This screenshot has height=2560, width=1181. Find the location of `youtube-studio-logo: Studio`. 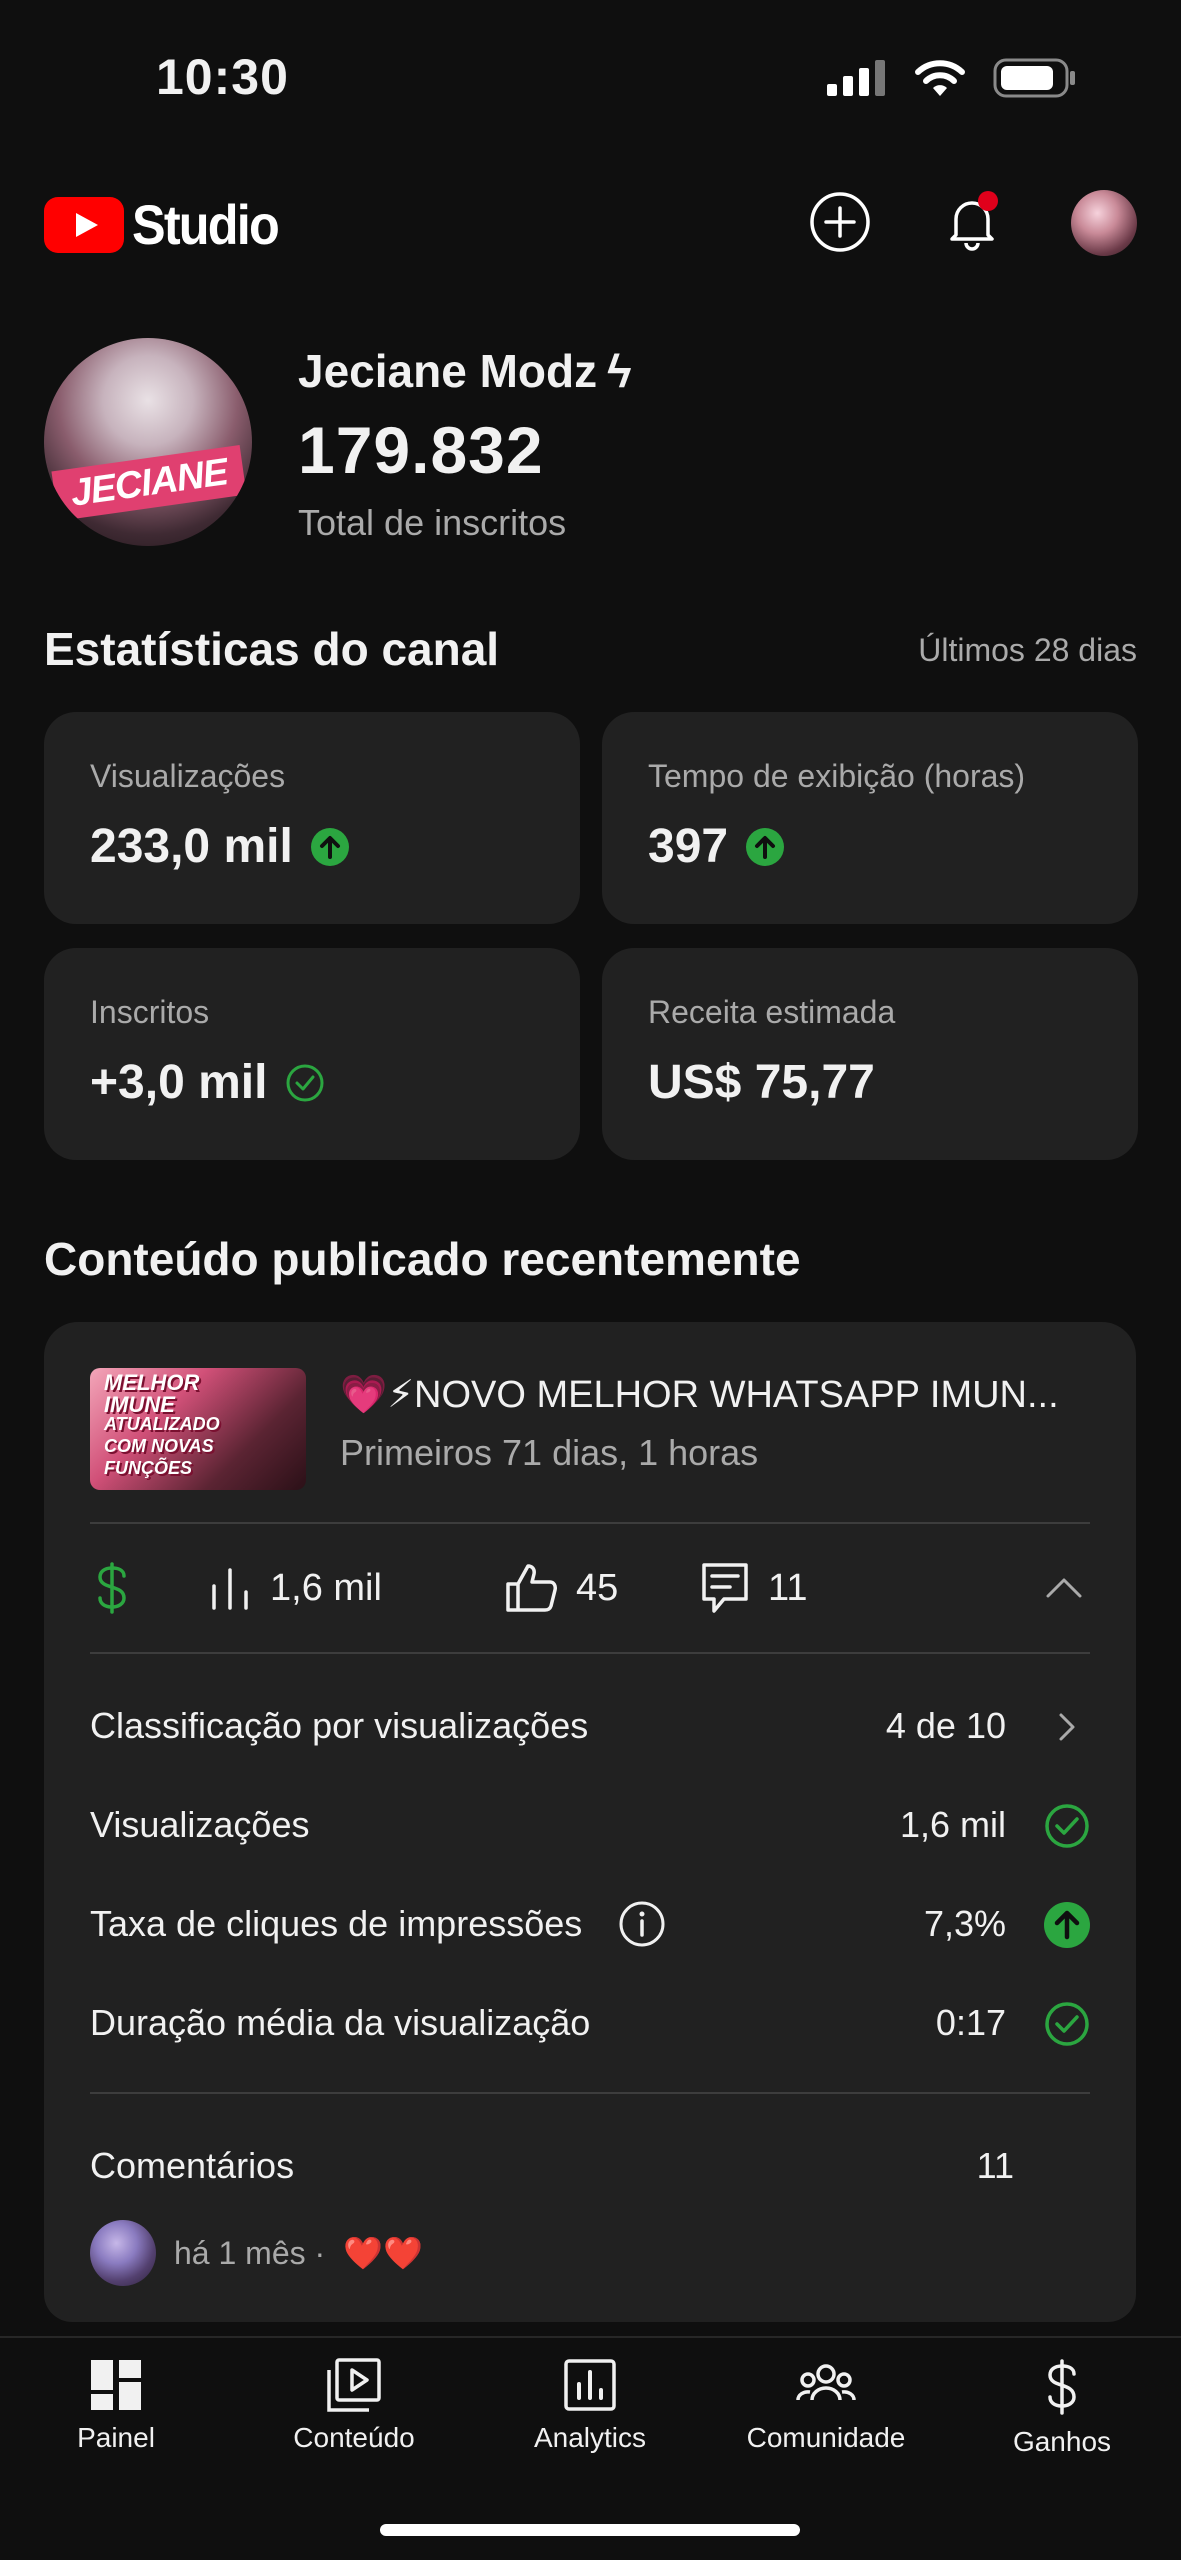

youtube-studio-logo: Studio is located at coordinates (169, 224).